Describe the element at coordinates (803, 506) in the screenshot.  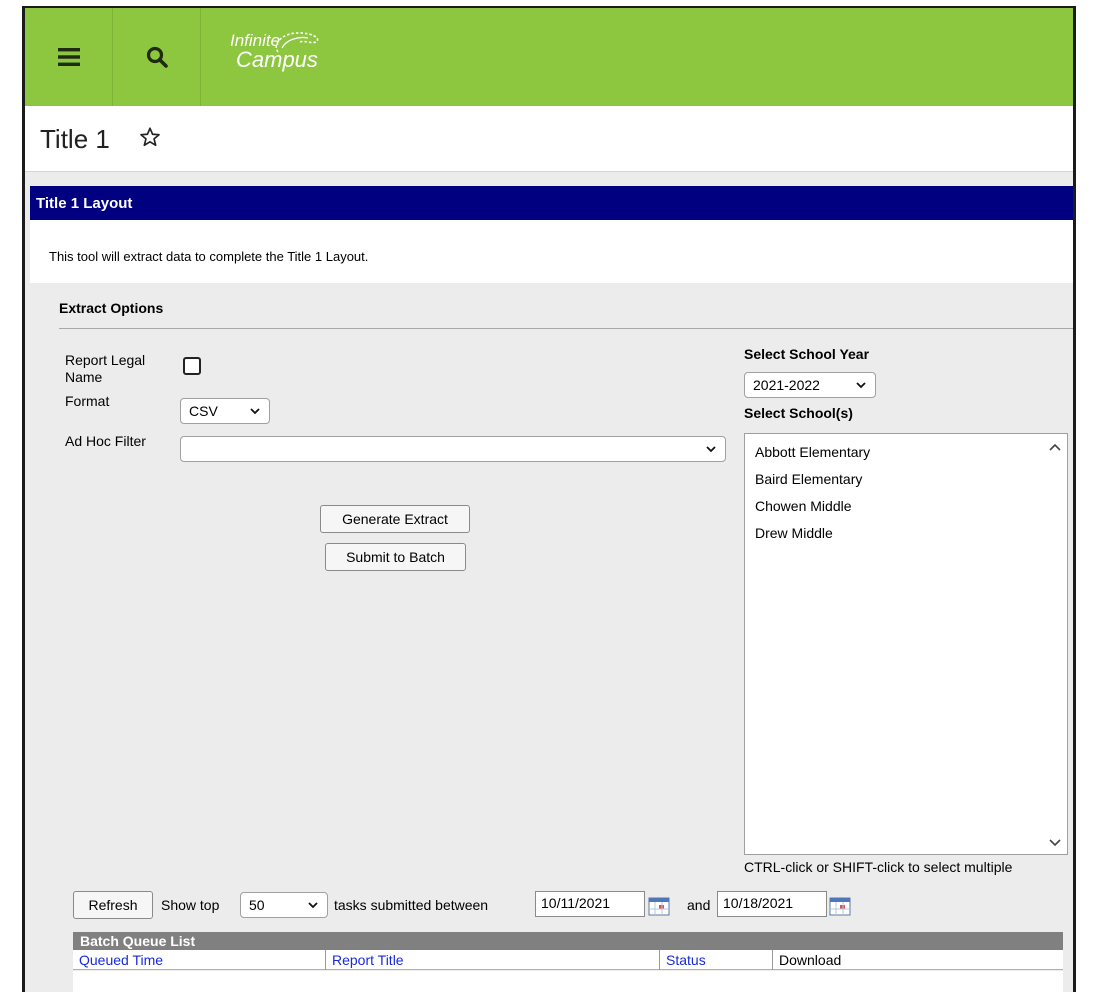
I see `school-option: Chowen Middle` at that location.